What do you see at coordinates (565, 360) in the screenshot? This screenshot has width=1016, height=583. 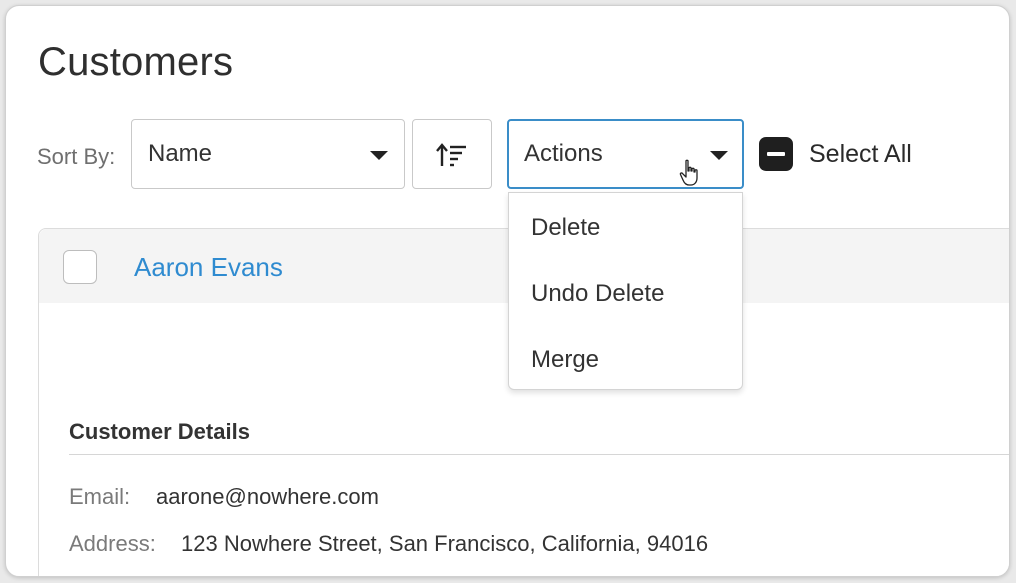 I see `menu-item-merge: Merge` at bounding box center [565, 360].